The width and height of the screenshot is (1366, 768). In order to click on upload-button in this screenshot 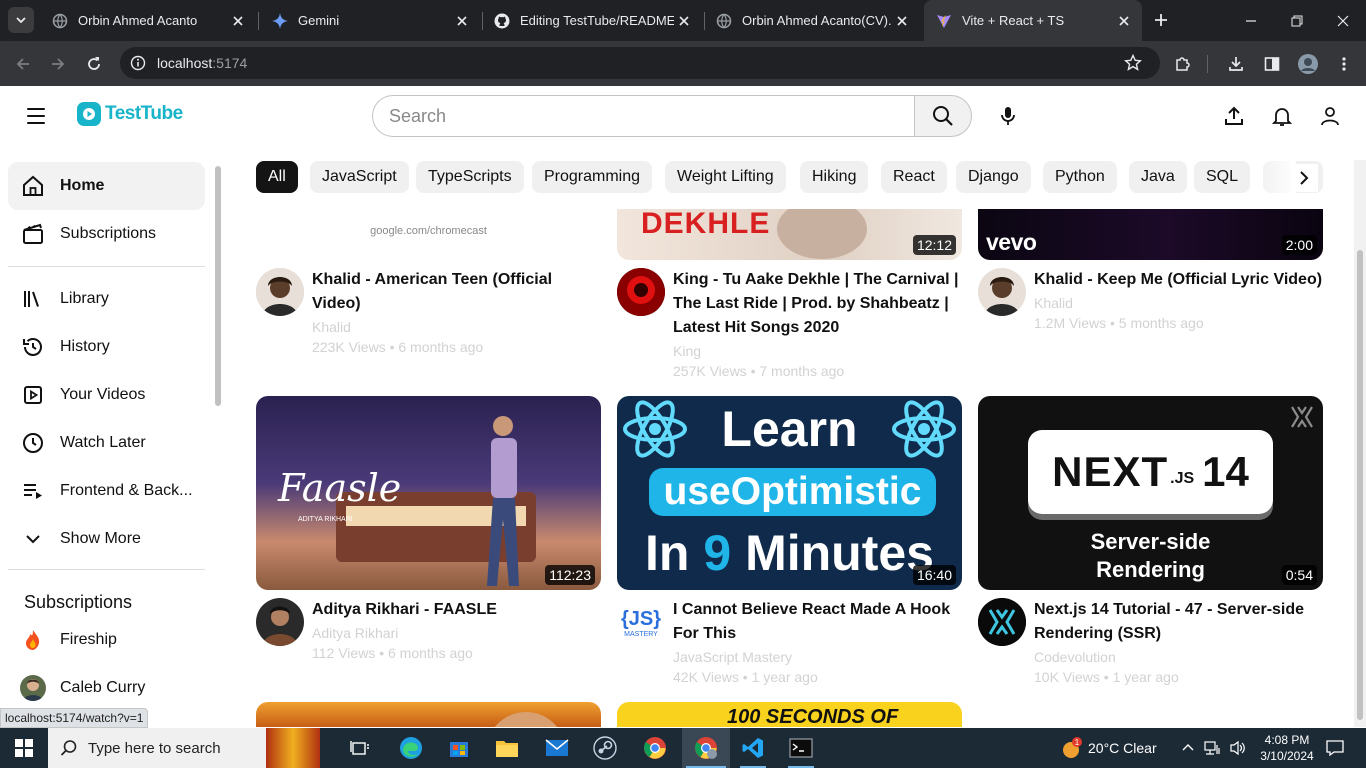, I will do `click(1234, 116)`.